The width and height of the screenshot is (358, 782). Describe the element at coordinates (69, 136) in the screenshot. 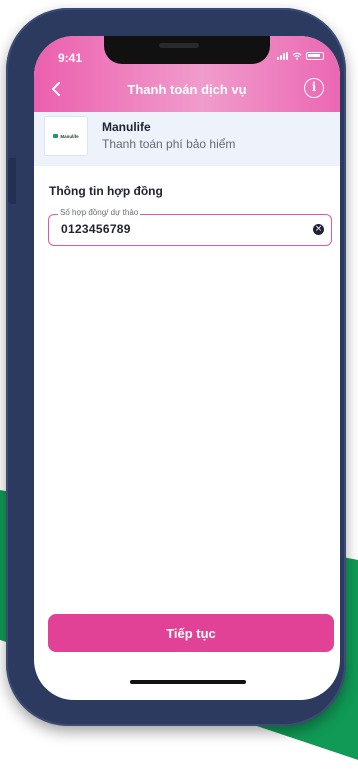

I see `provider-logo-text: Manulife` at that location.